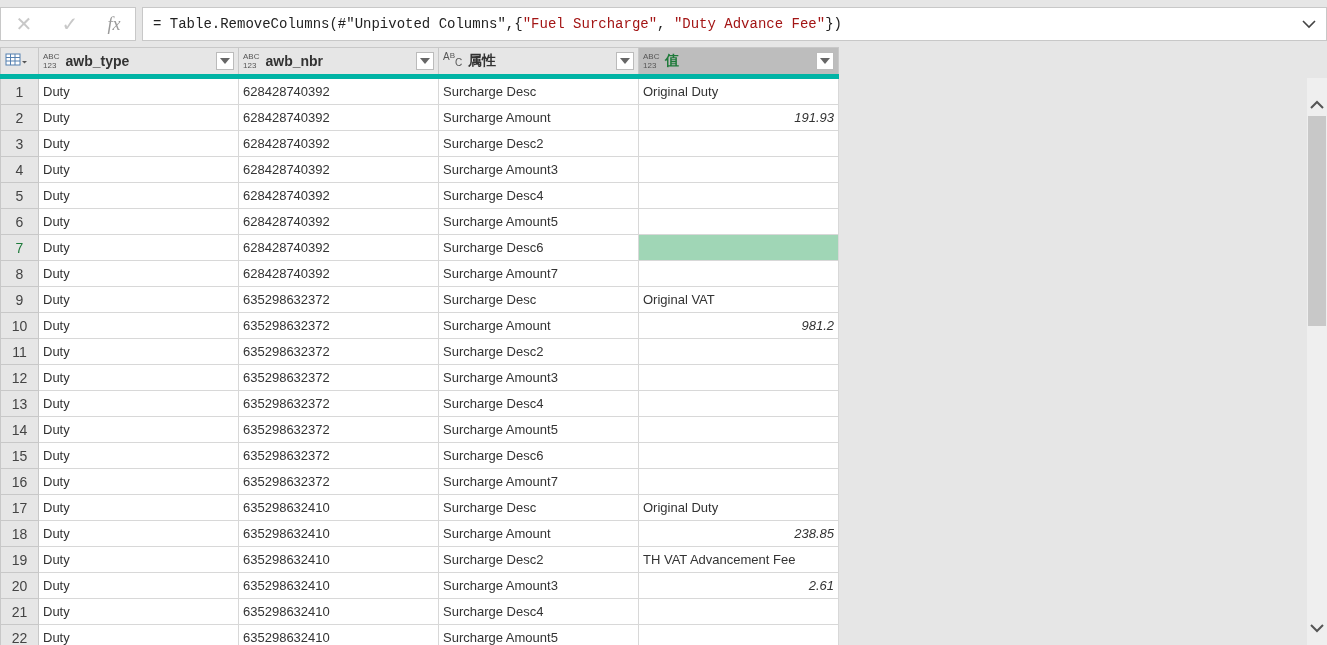 The width and height of the screenshot is (1327, 645). What do you see at coordinates (19, 195) in the screenshot?
I see `row-number: 5` at bounding box center [19, 195].